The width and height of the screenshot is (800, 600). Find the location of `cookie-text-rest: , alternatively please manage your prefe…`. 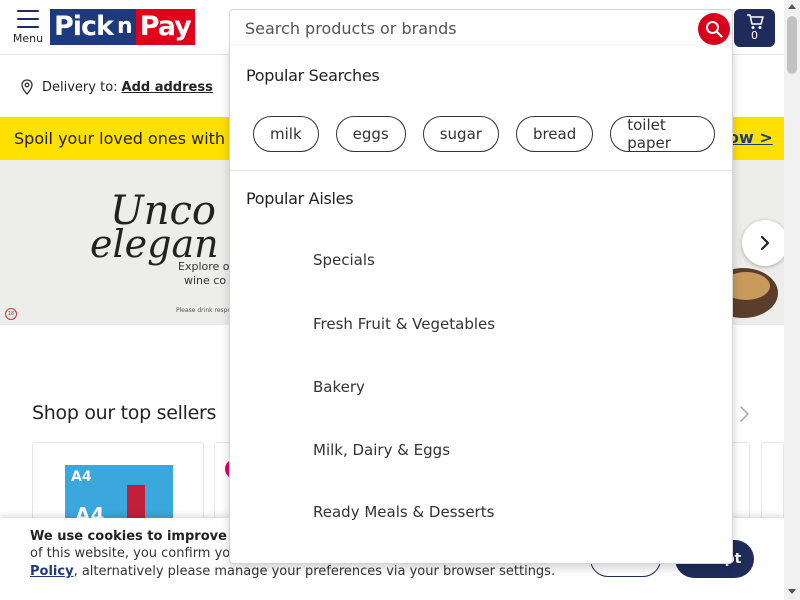

cookie-text-rest: , alternatively please manage your prefe… is located at coordinates (314, 571).